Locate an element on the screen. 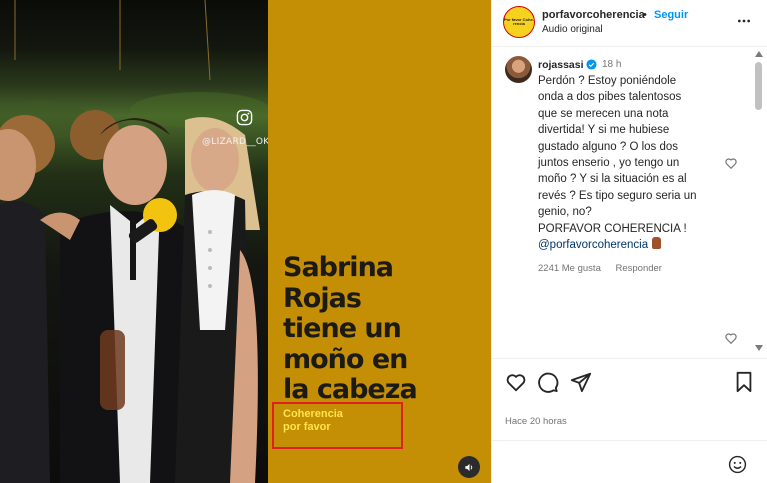 This screenshot has width=767, height=483. comment-time: 18 h is located at coordinates (611, 64).